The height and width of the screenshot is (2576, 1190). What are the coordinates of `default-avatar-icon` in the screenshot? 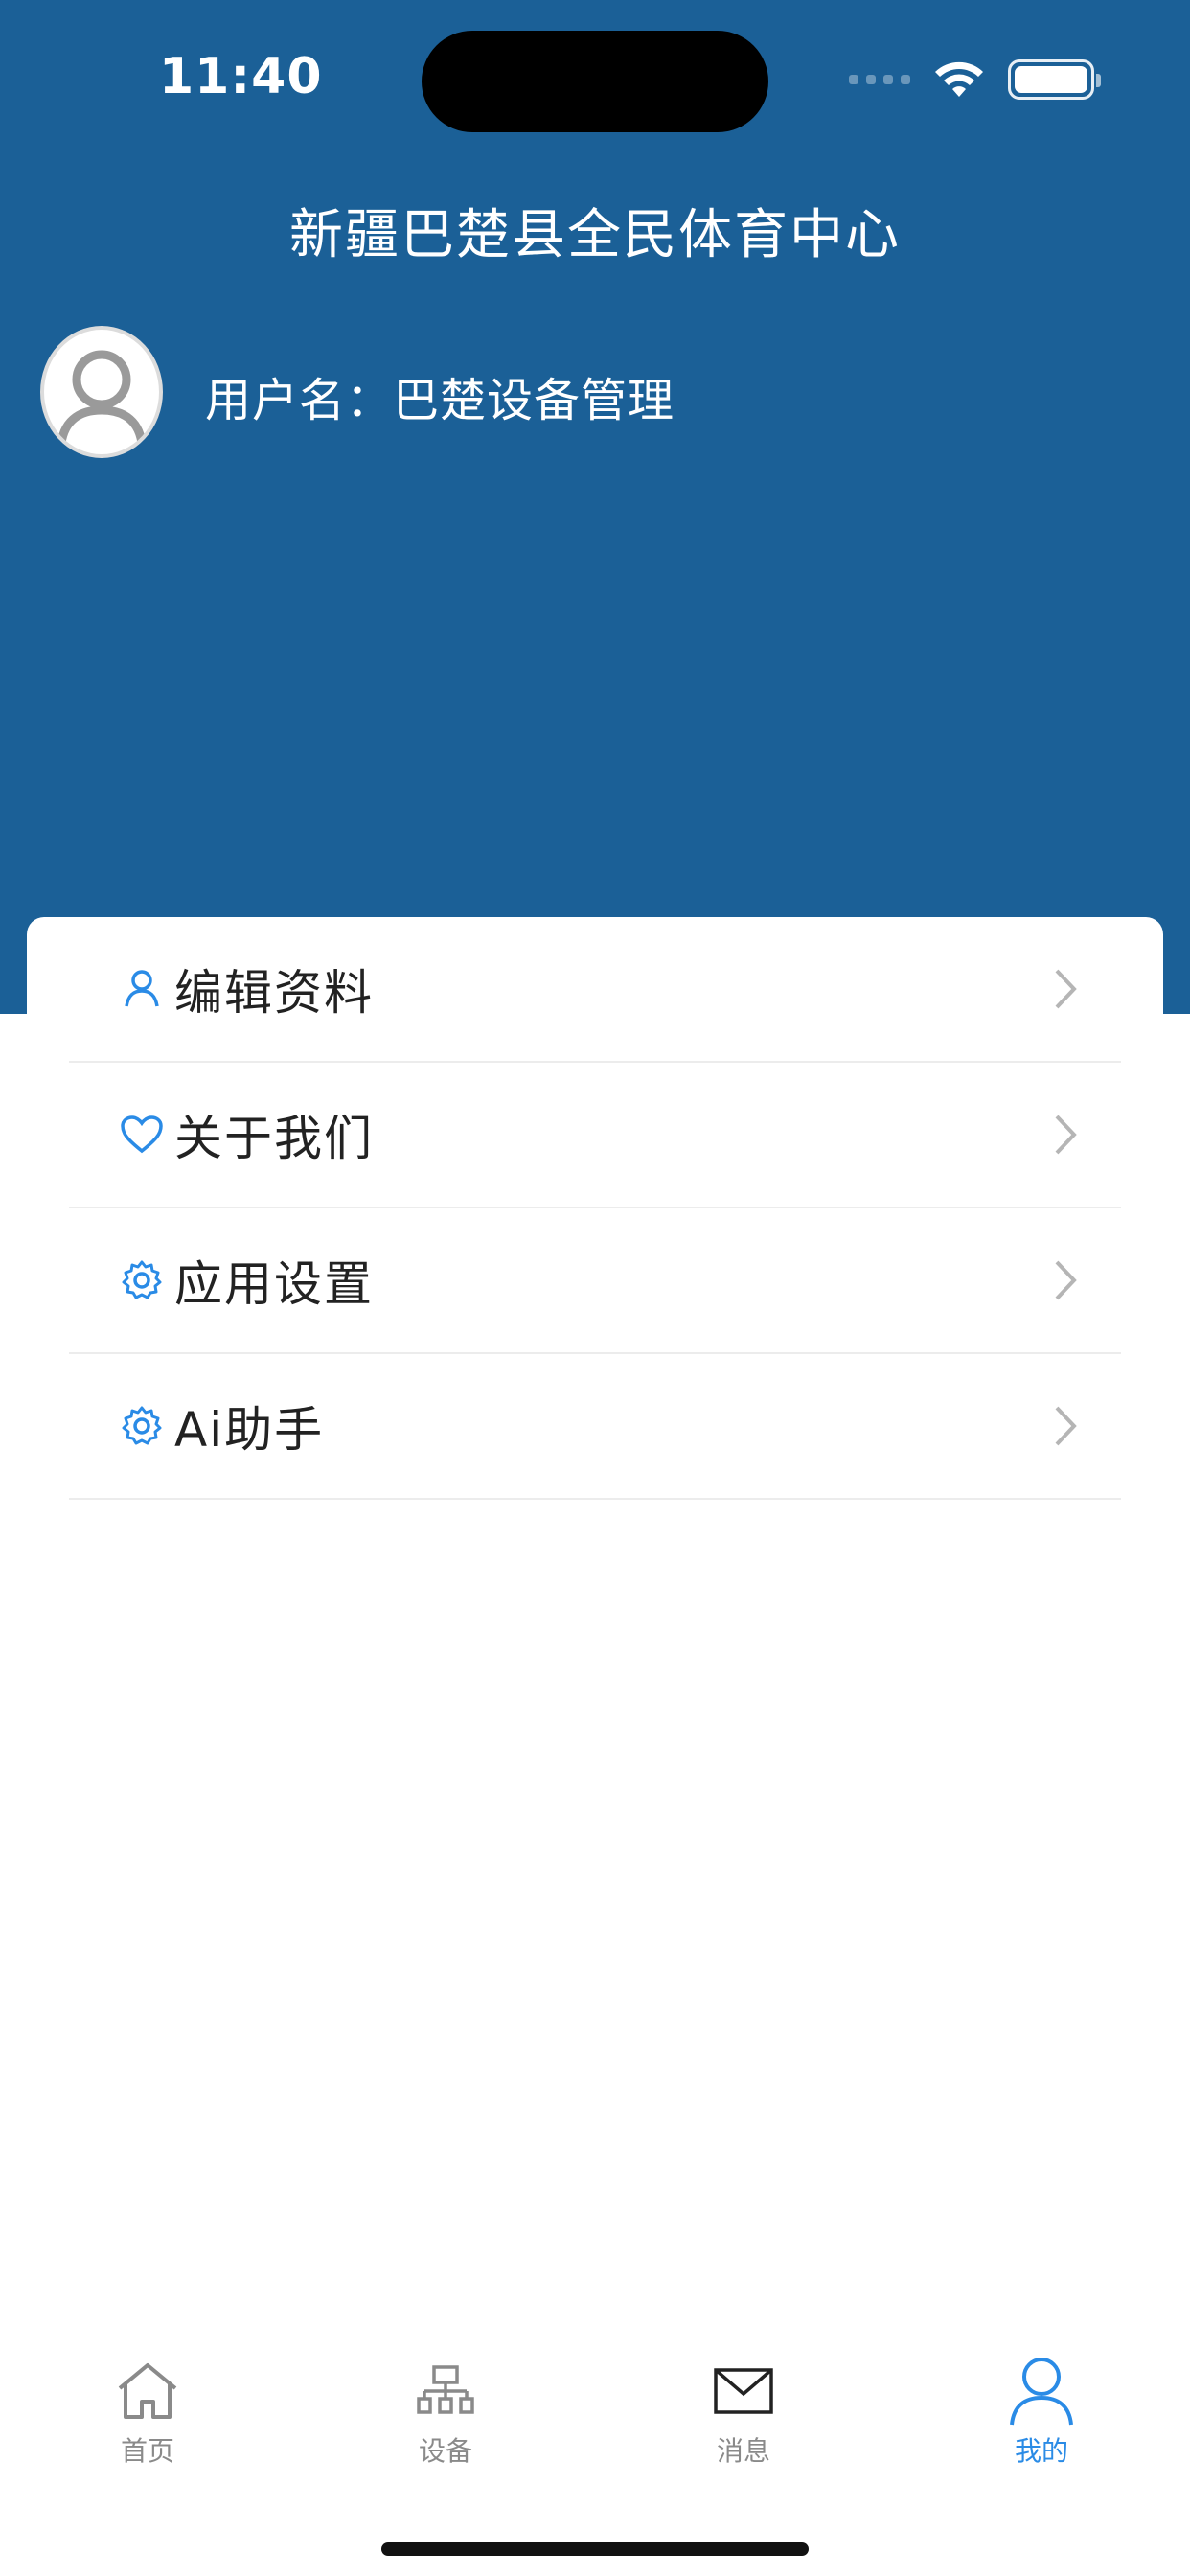 It's located at (102, 397).